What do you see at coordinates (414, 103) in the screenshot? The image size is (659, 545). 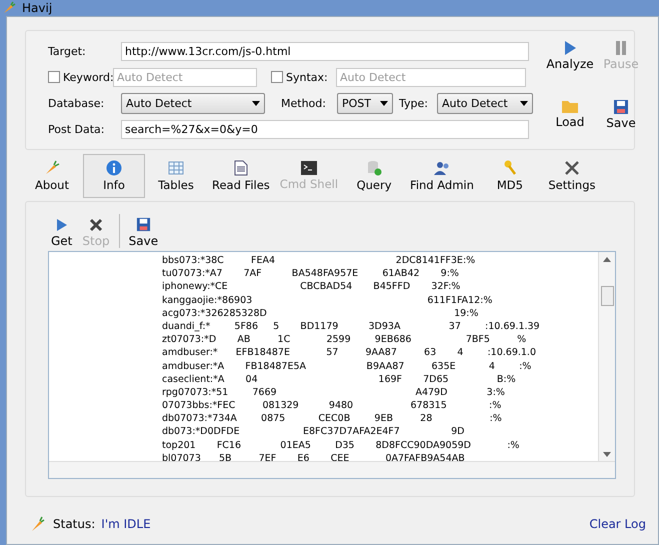 I see `field-label: Type:` at bounding box center [414, 103].